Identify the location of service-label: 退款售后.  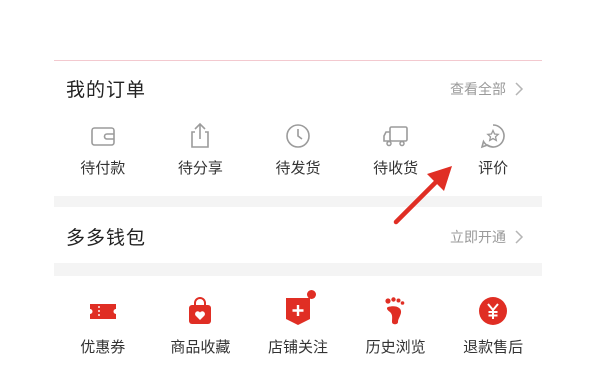
(493, 347).